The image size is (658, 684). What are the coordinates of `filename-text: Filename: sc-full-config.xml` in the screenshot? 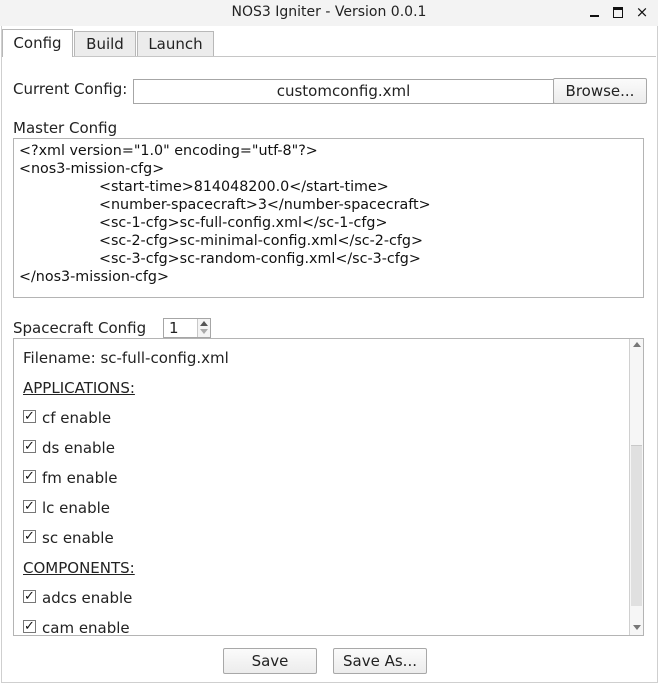 It's located at (126, 358).